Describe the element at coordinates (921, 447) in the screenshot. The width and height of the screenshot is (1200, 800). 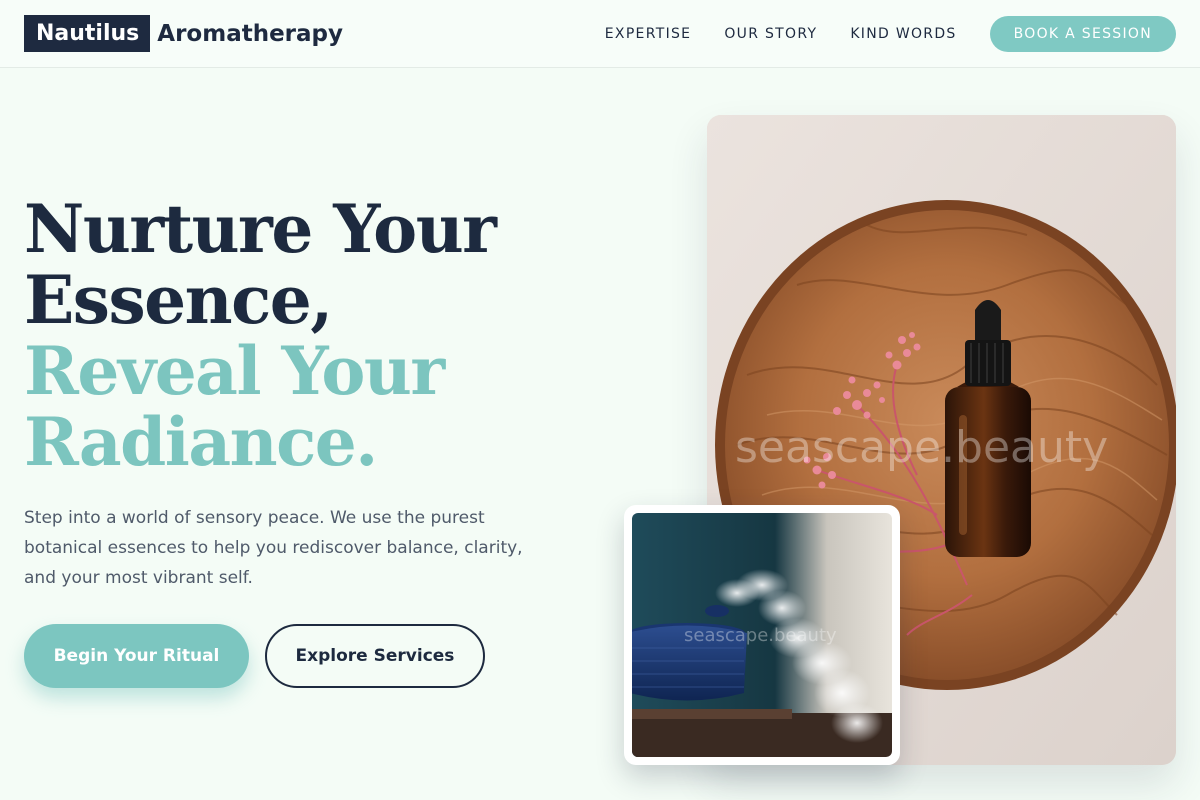
I see `main-image-watermark: seascape.beauty` at that location.